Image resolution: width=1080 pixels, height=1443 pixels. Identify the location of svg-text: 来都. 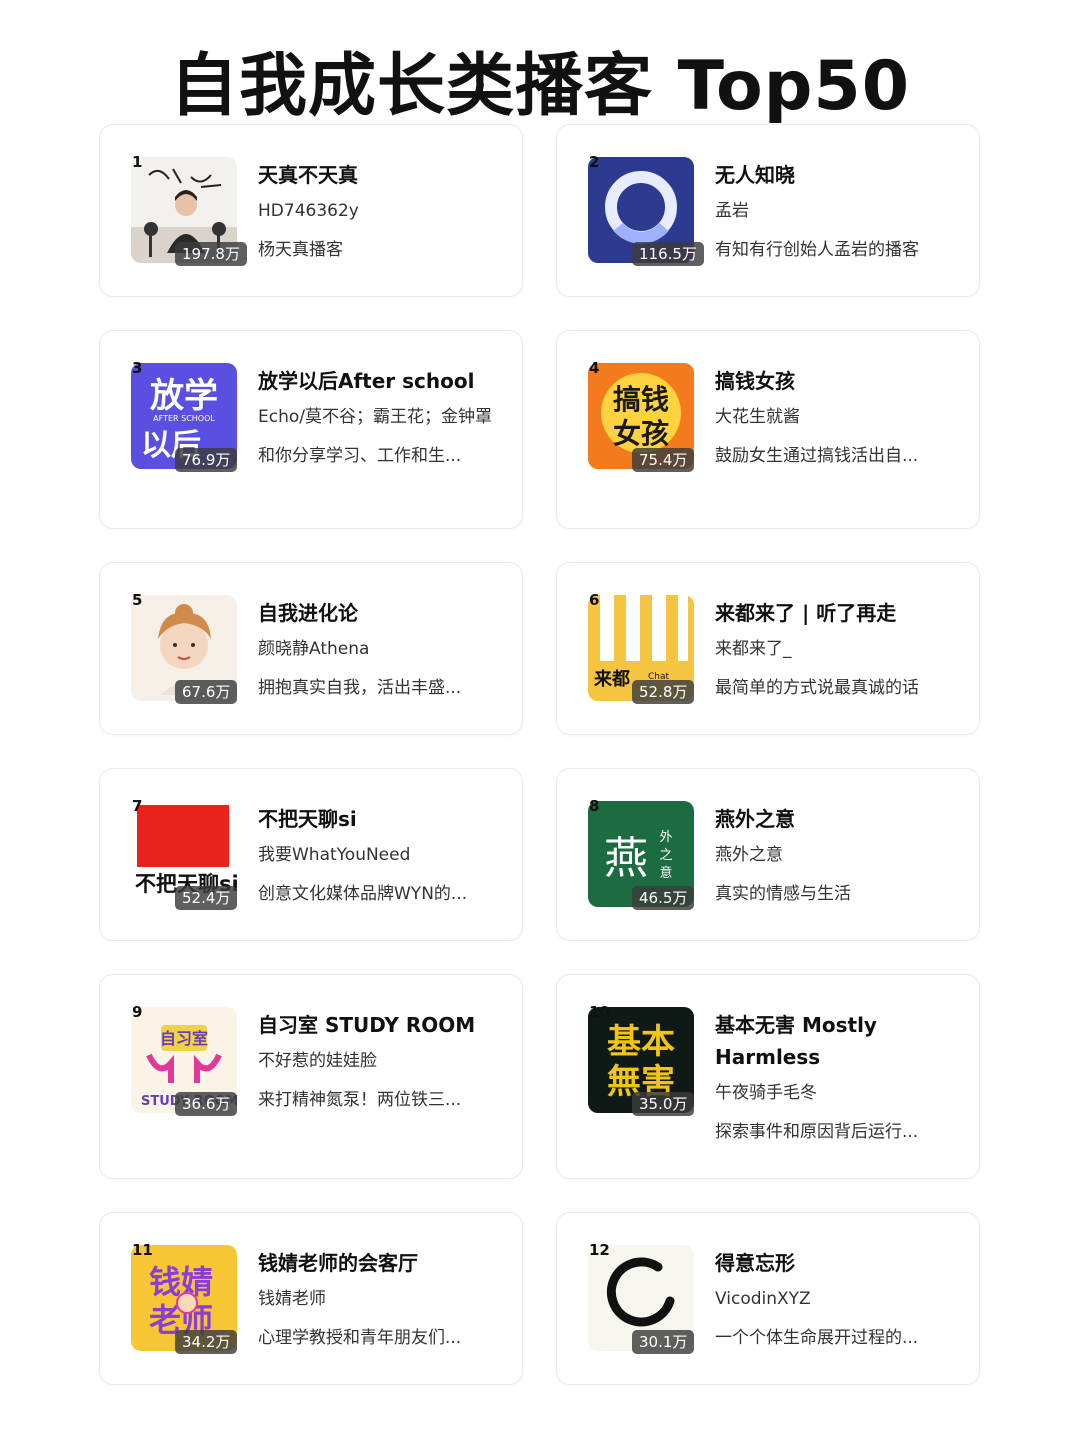
(611, 679).